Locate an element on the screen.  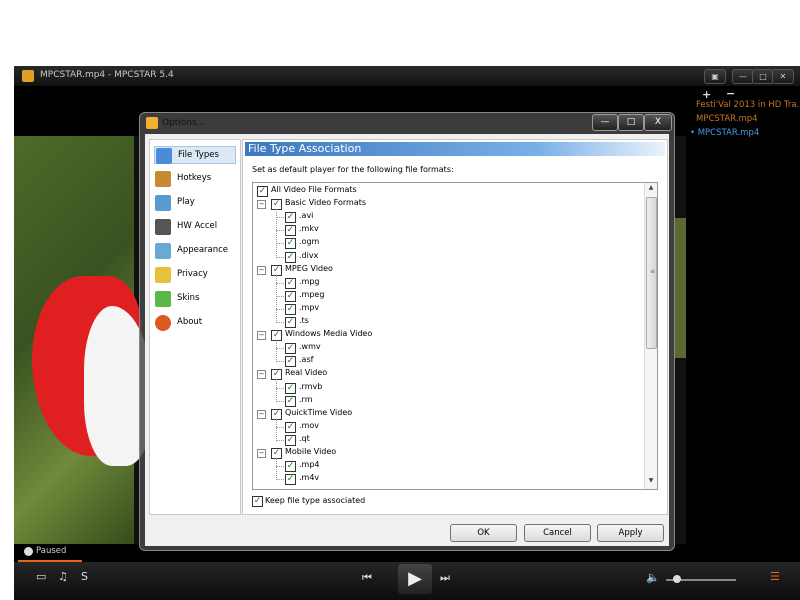
scroll-grip-icon: ≡ is located at coordinates (652, 271).